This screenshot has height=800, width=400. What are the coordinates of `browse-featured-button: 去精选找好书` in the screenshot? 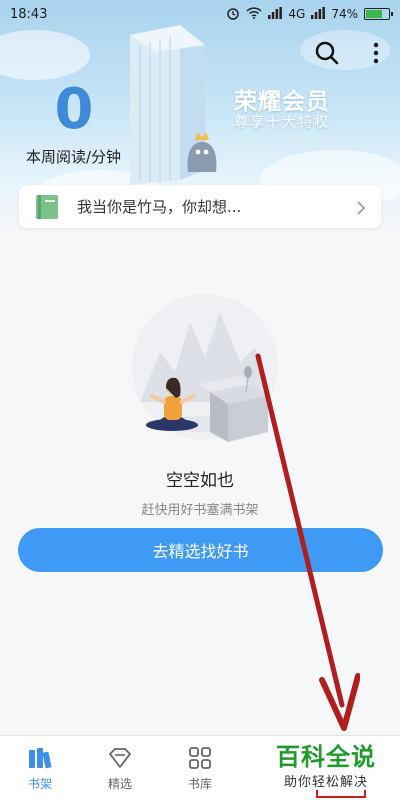 It's located at (200, 550).